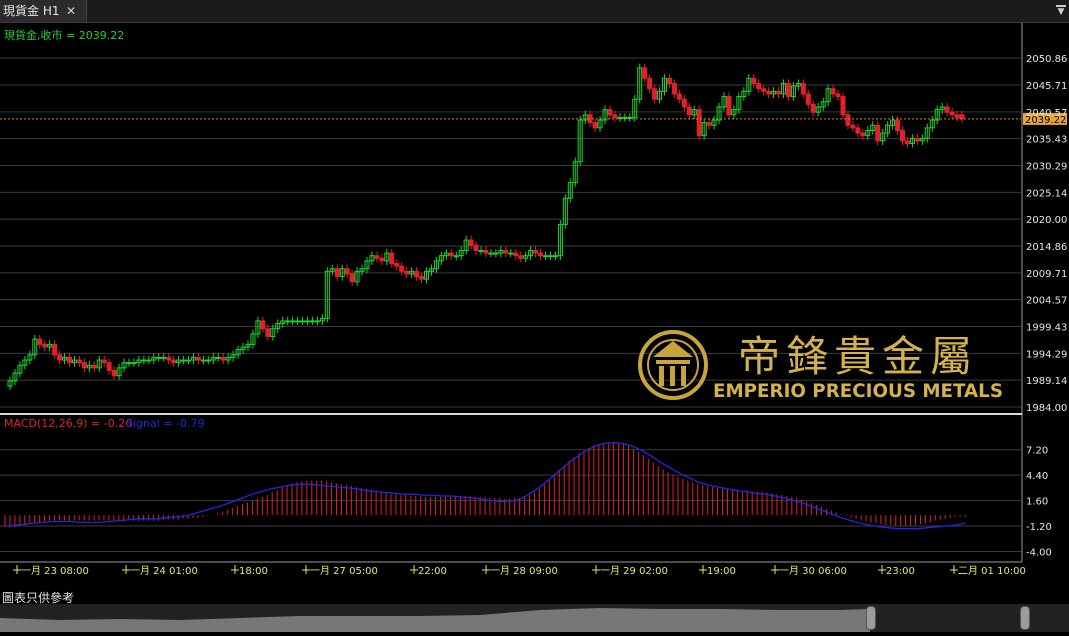  Describe the element at coordinates (1046, 220) in the screenshot. I see `y-tick-label: 2020.00` at that location.